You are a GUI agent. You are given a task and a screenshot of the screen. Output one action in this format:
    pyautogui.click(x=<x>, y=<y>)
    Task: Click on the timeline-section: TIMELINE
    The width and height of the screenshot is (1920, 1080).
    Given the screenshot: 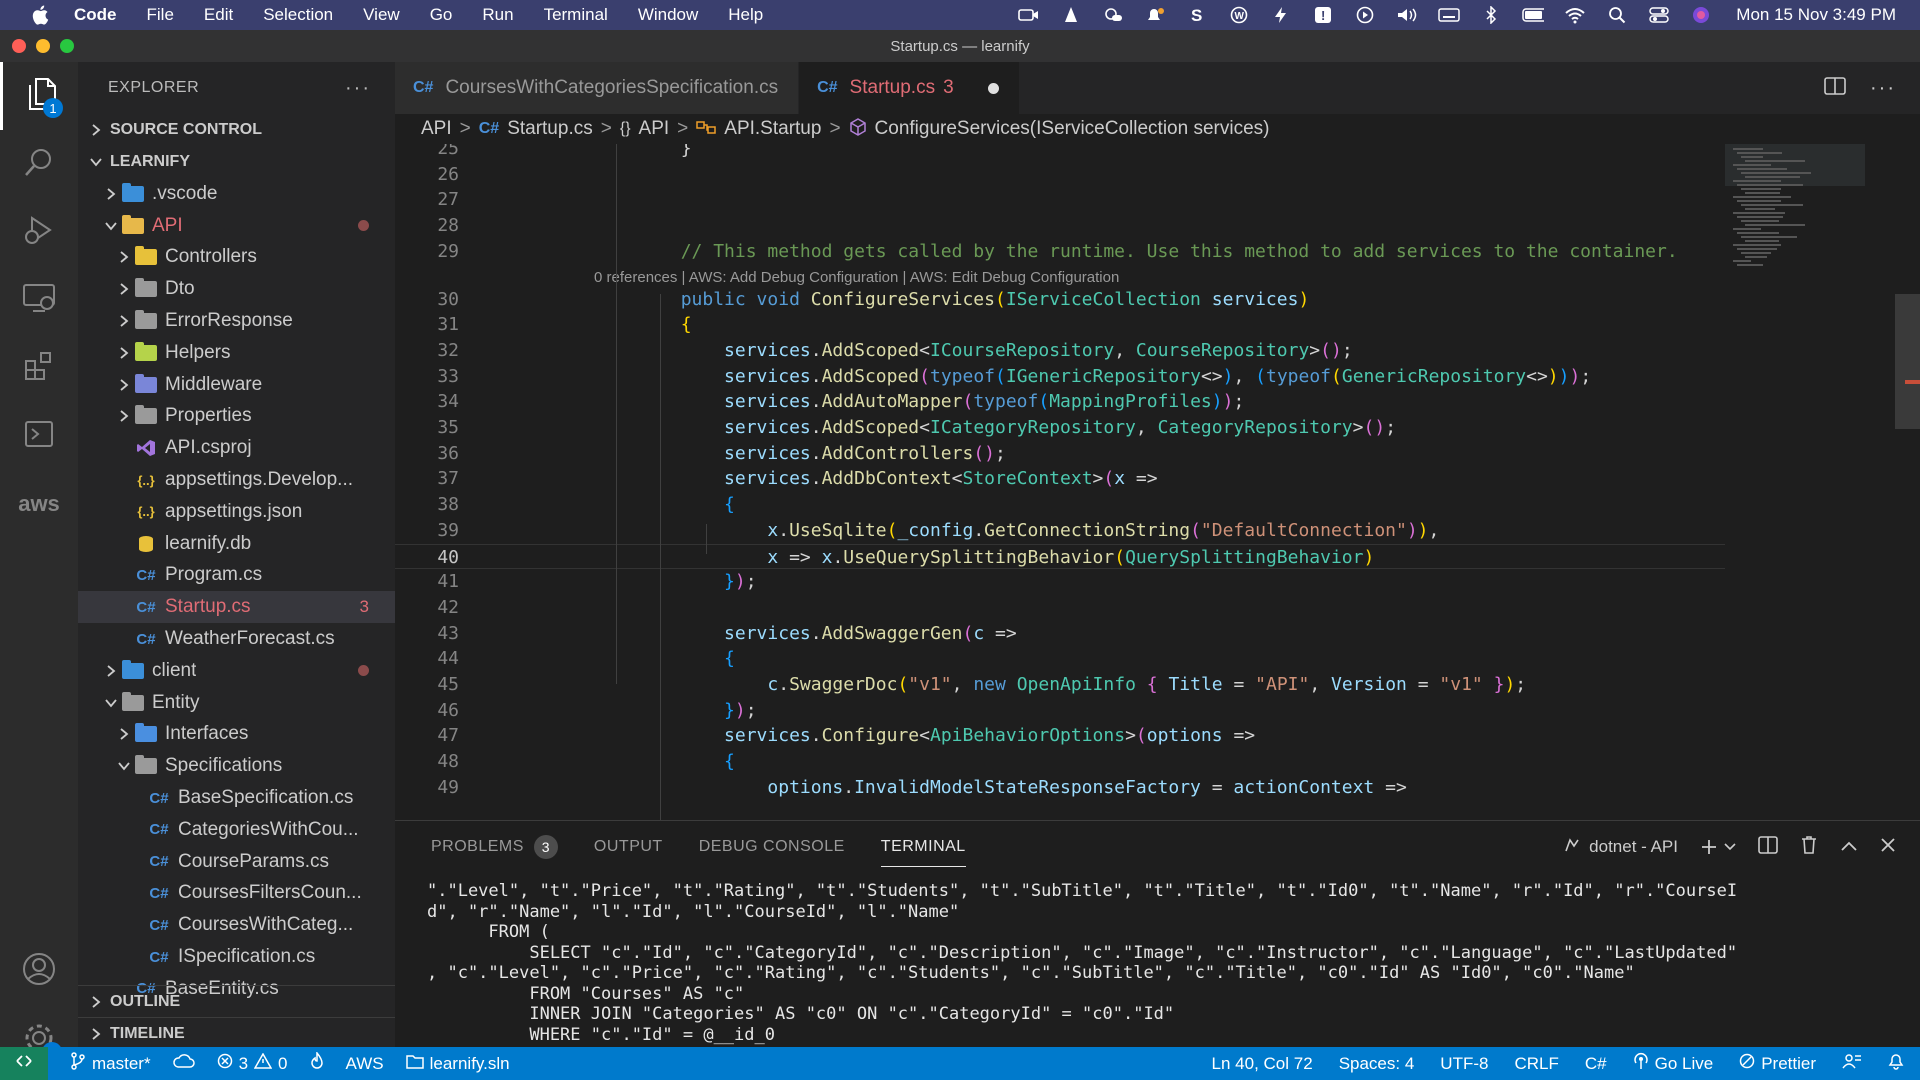 What is the action you would take?
    pyautogui.click(x=236, y=1032)
    